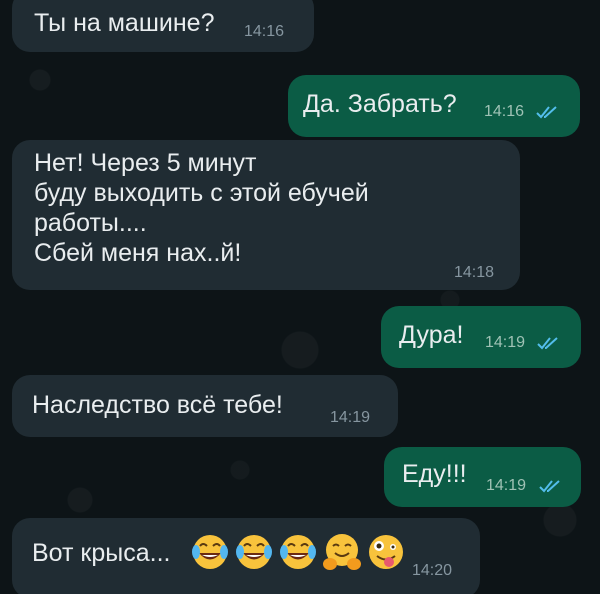  What do you see at coordinates (380, 104) in the screenshot?
I see `message-text: Да. Забрать?` at bounding box center [380, 104].